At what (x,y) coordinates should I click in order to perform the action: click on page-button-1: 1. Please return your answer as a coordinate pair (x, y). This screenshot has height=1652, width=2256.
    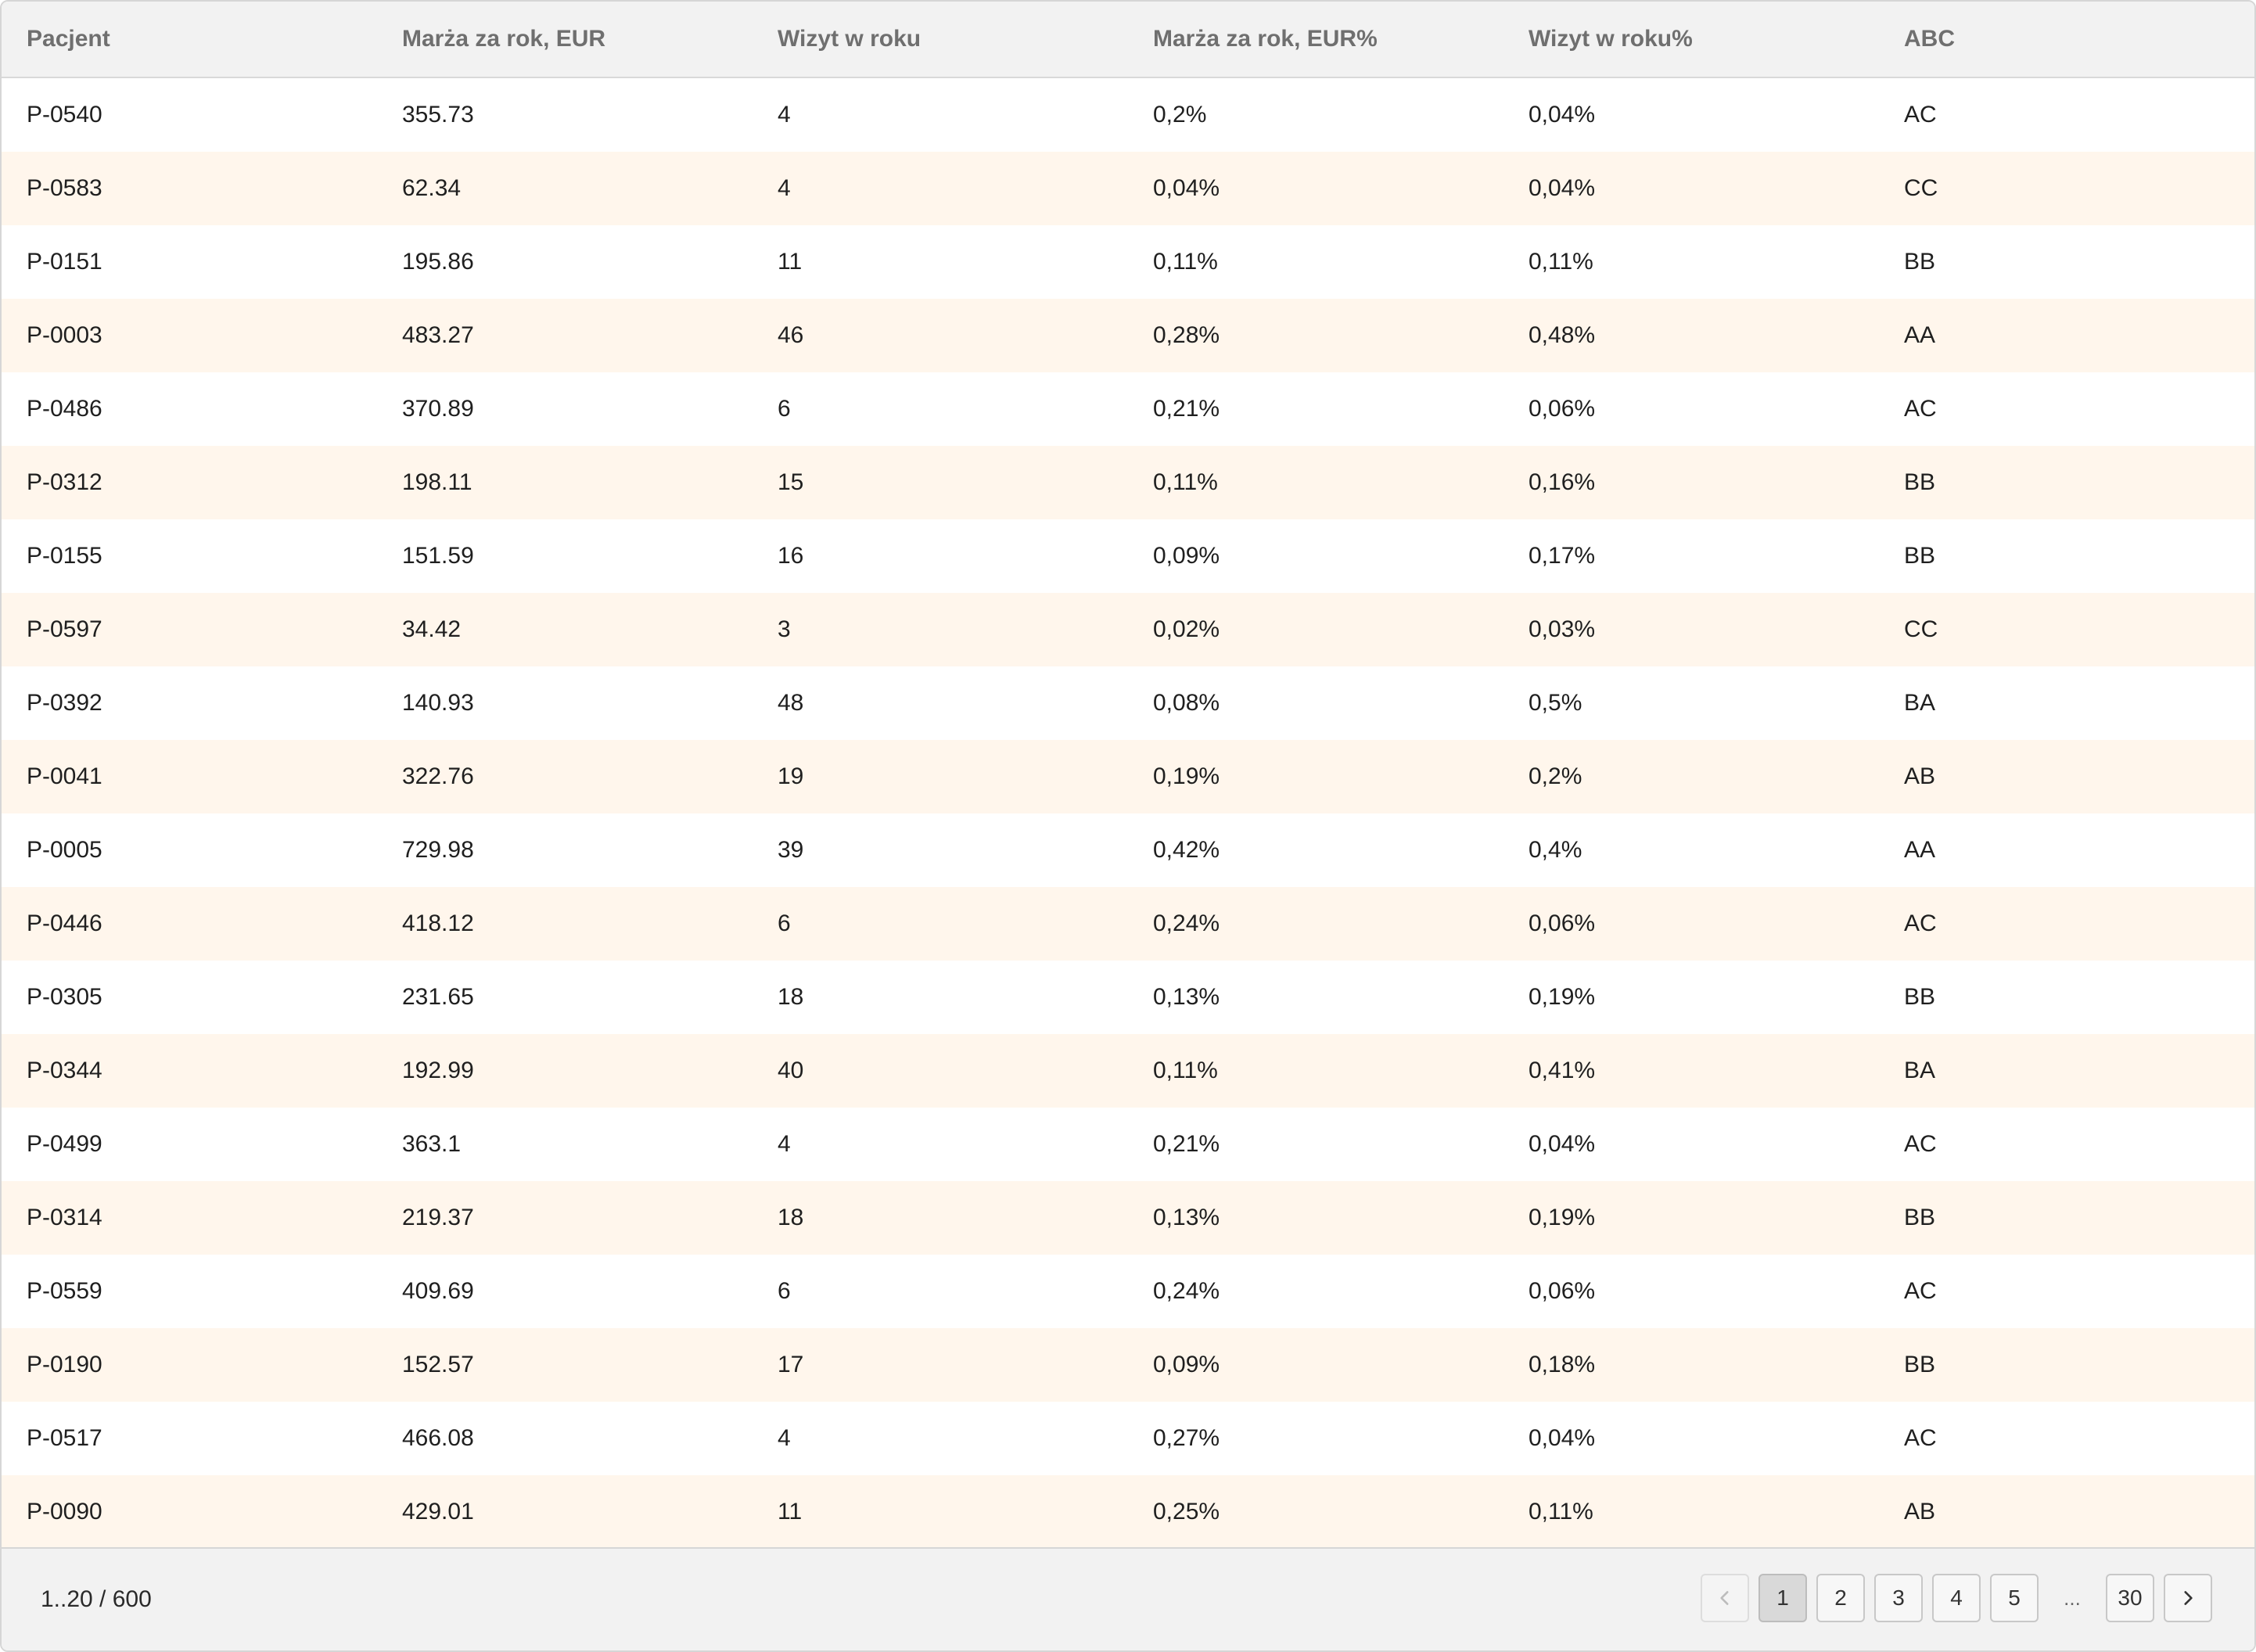
    Looking at the image, I should click on (1783, 1598).